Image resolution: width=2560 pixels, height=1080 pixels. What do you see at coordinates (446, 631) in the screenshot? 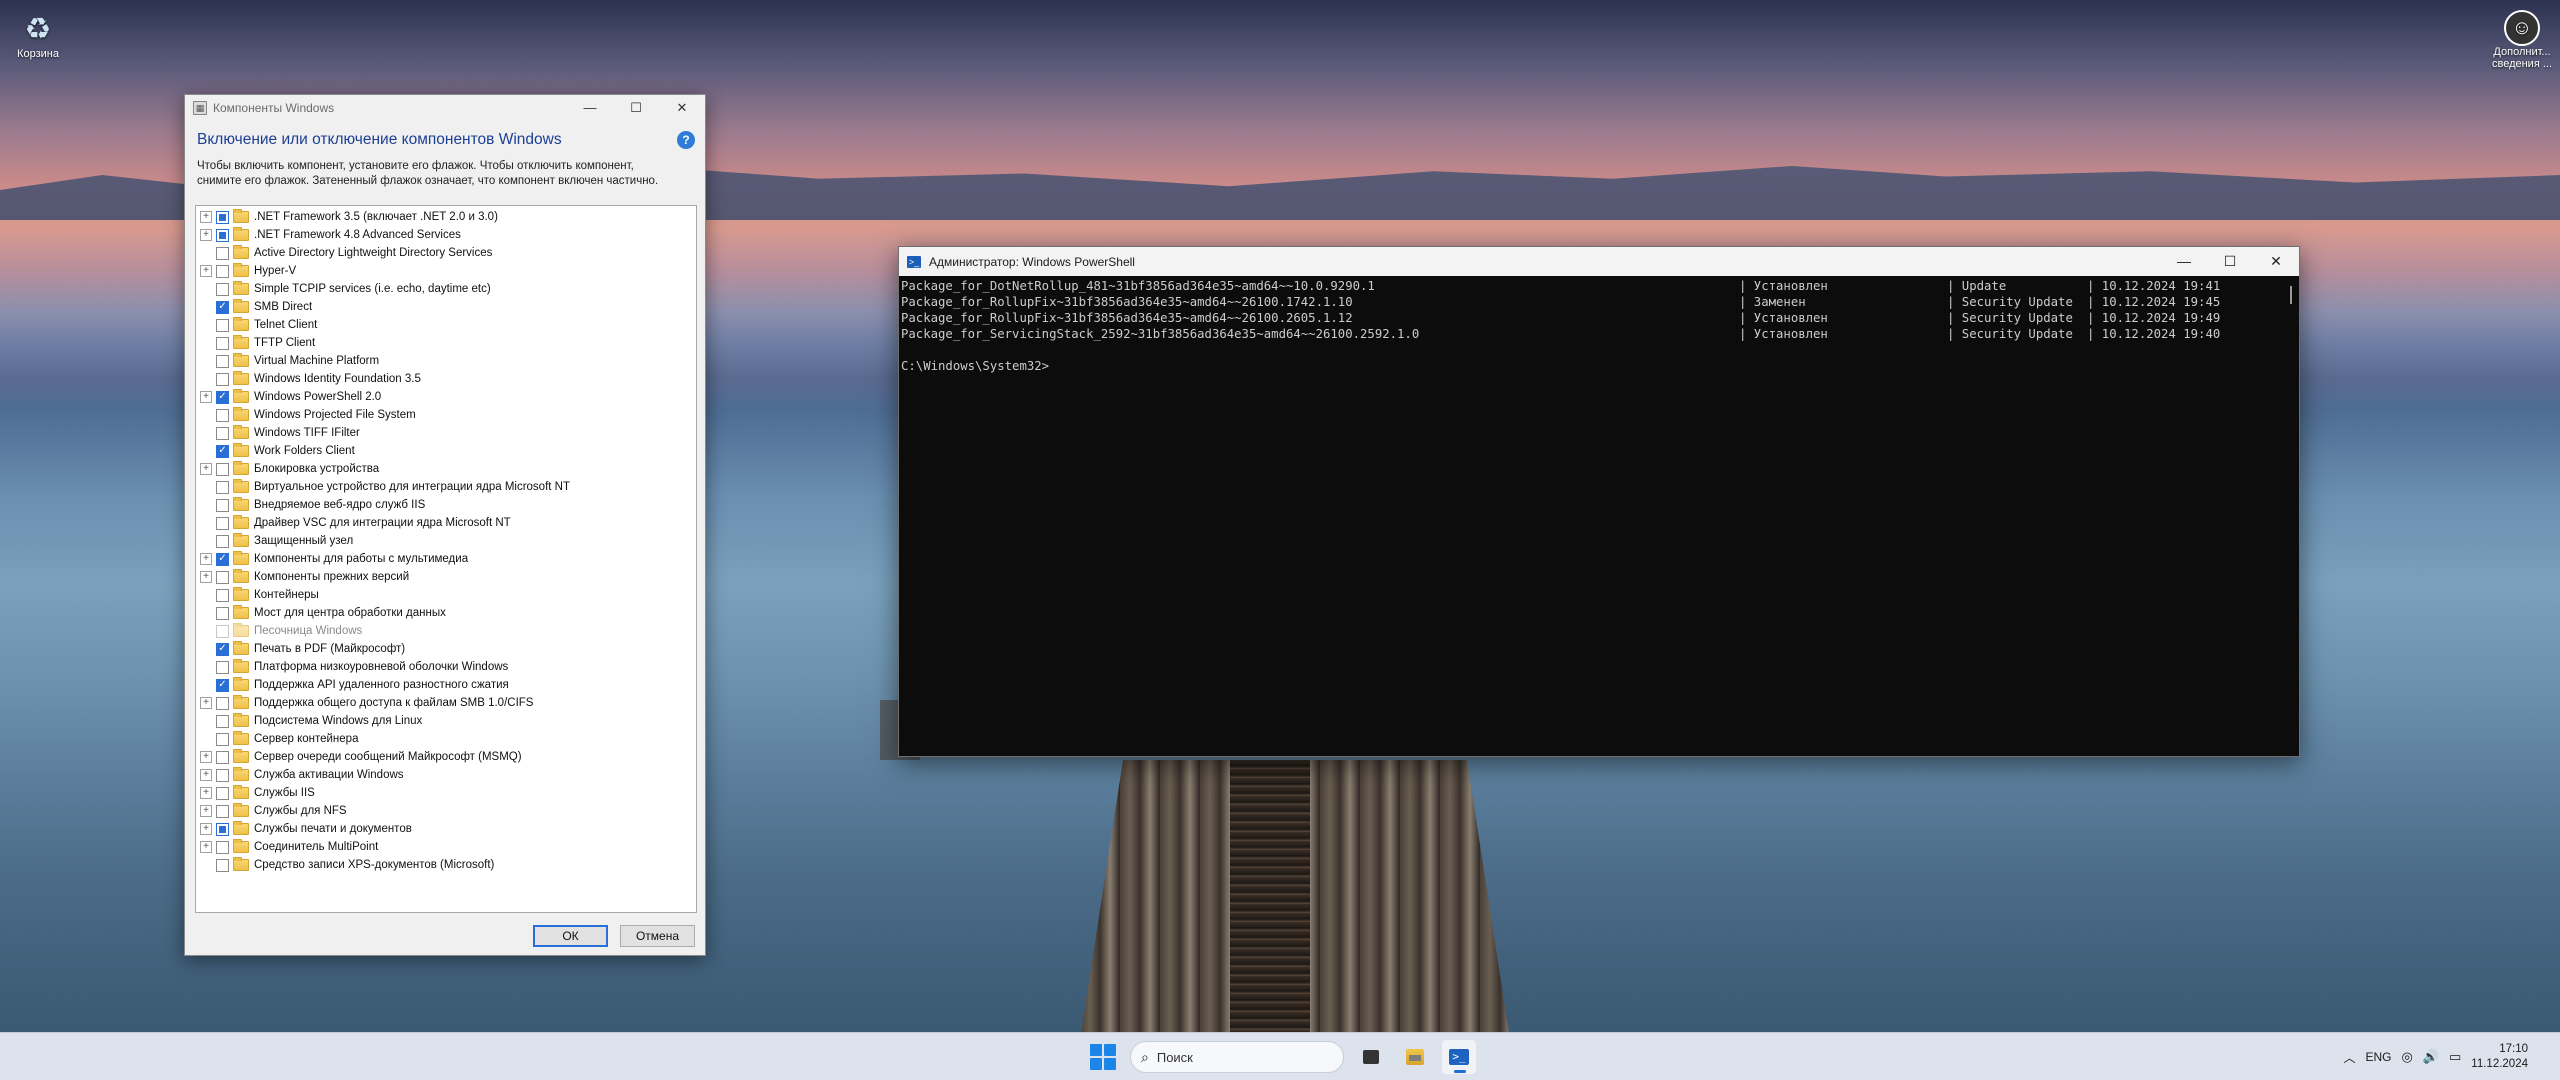
I see `feature-row: Песочница Windows` at bounding box center [446, 631].